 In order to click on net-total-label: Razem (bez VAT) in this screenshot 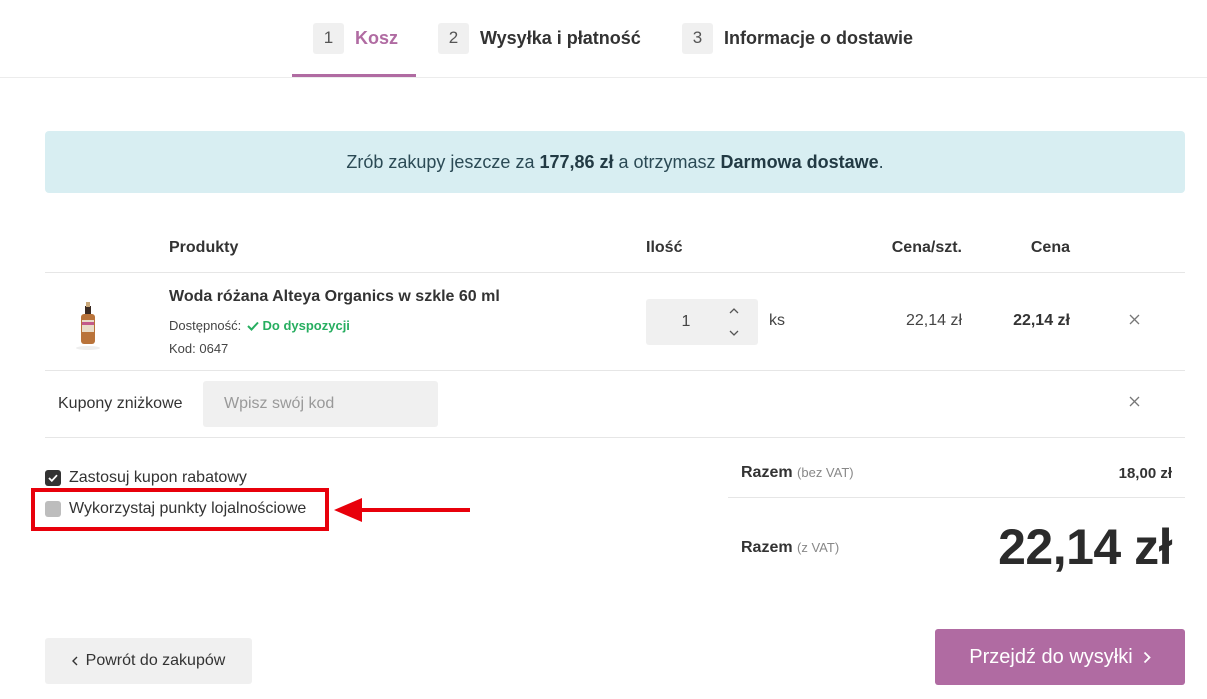, I will do `click(797, 473)`.